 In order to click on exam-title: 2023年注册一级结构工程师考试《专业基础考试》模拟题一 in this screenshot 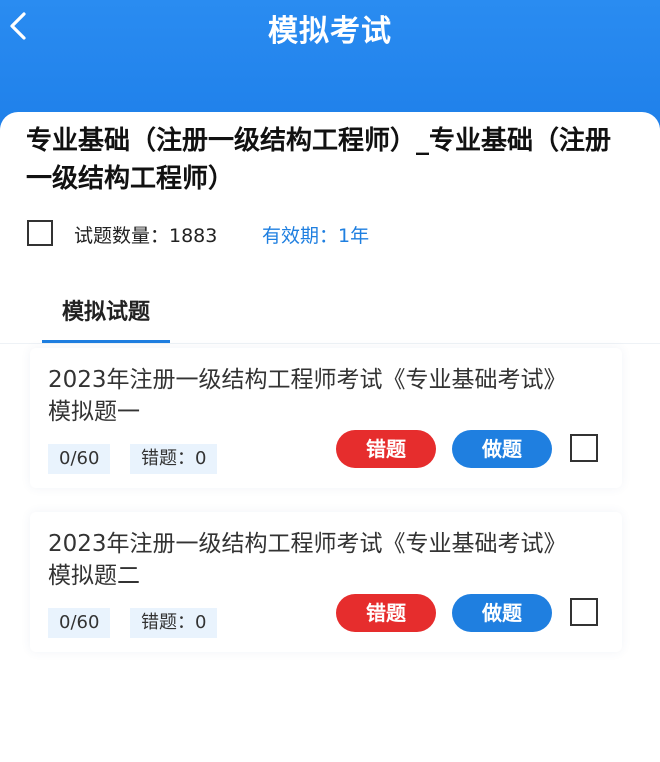, I will do `click(307, 396)`.